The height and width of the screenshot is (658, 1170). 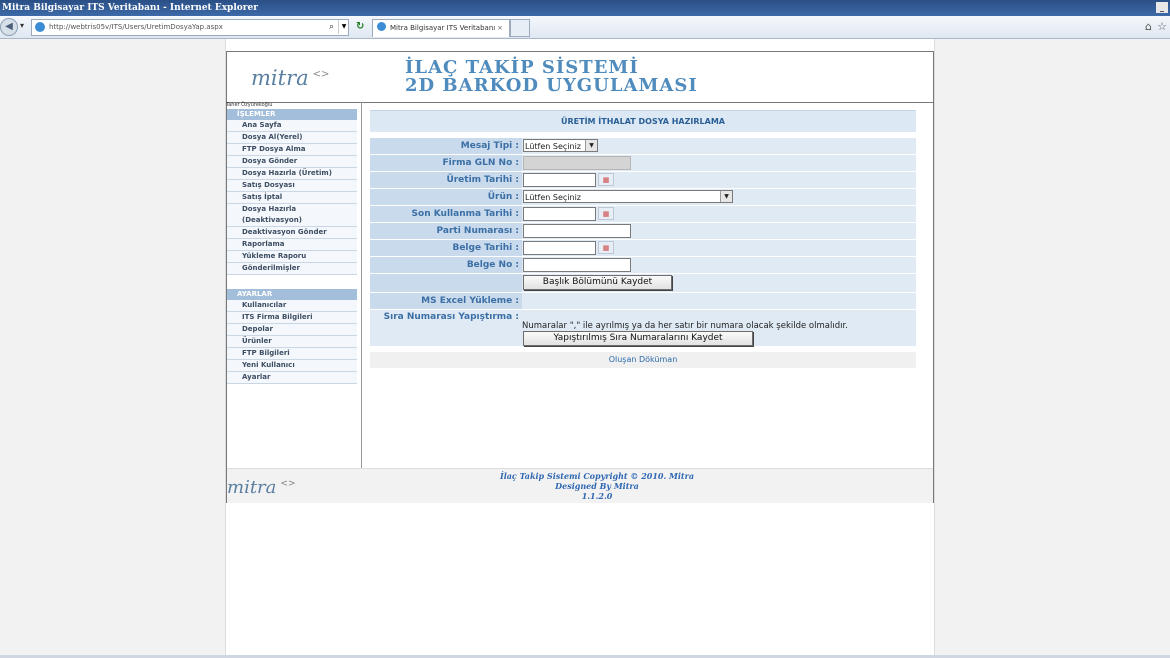 I want to click on user-name: Taner Özyürekoğlu, so click(x=249, y=105).